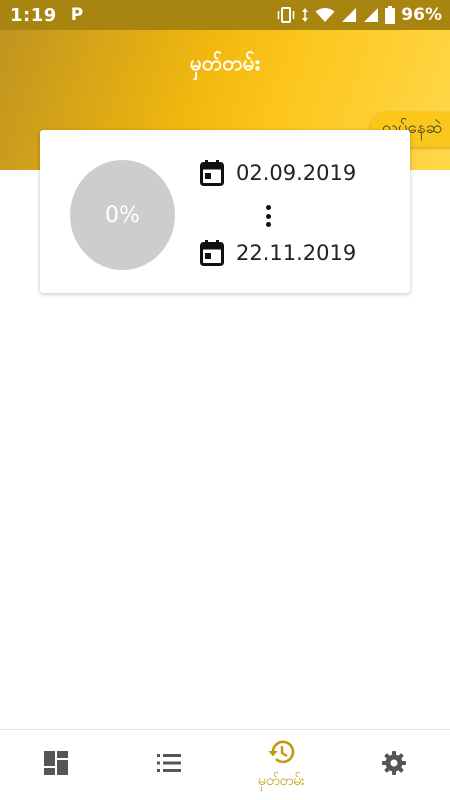  I want to click on dashboard-icon, so click(56, 765).